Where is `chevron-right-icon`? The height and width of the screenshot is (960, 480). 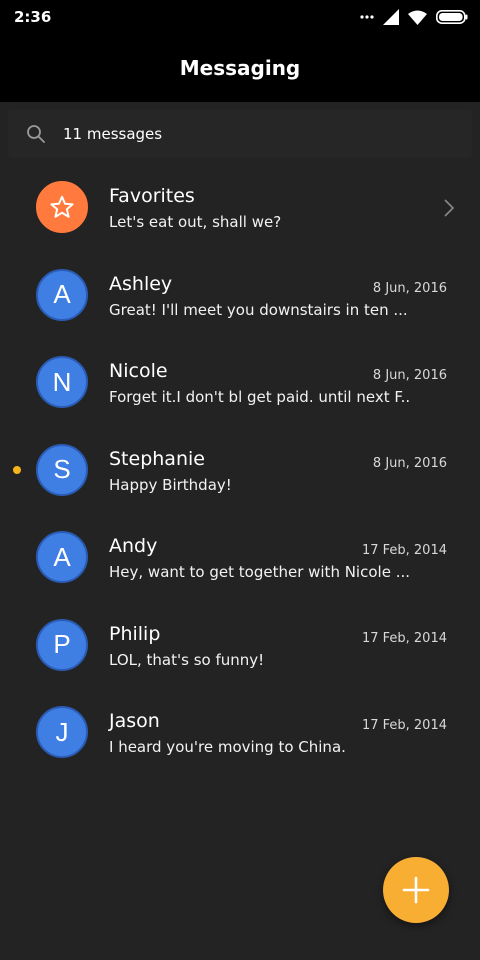
chevron-right-icon is located at coordinates (449, 208).